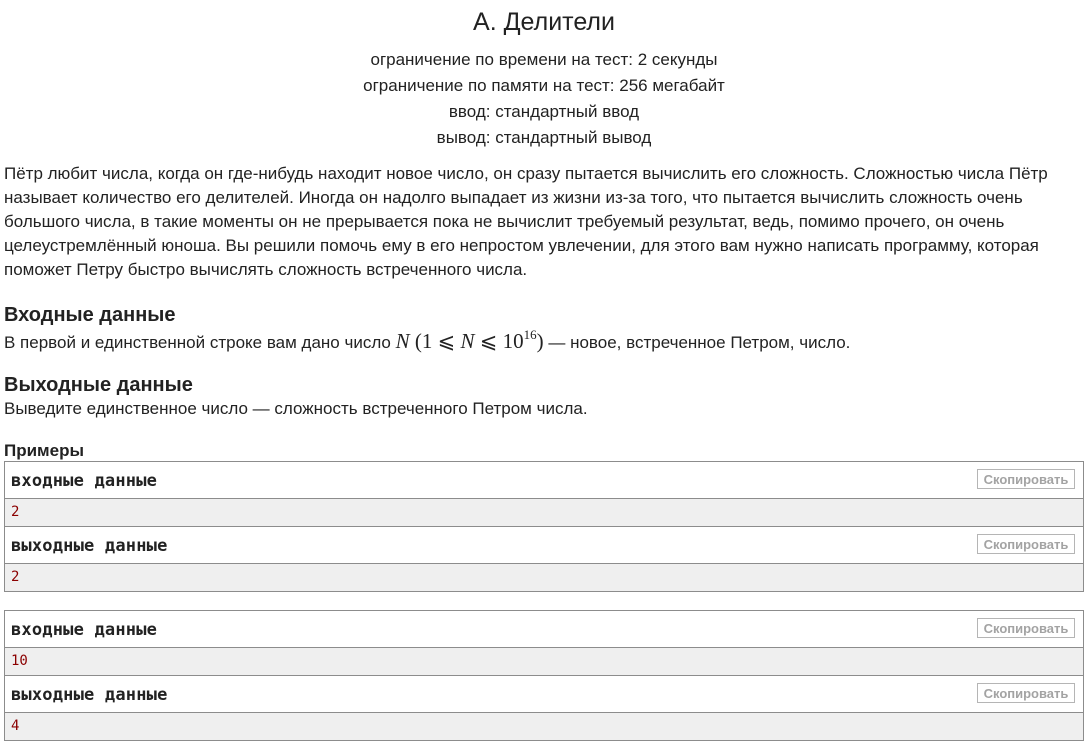 The width and height of the screenshot is (1088, 756). What do you see at coordinates (544, 137) in the screenshot?
I see `output-file: вывод: стандартный вывод` at bounding box center [544, 137].